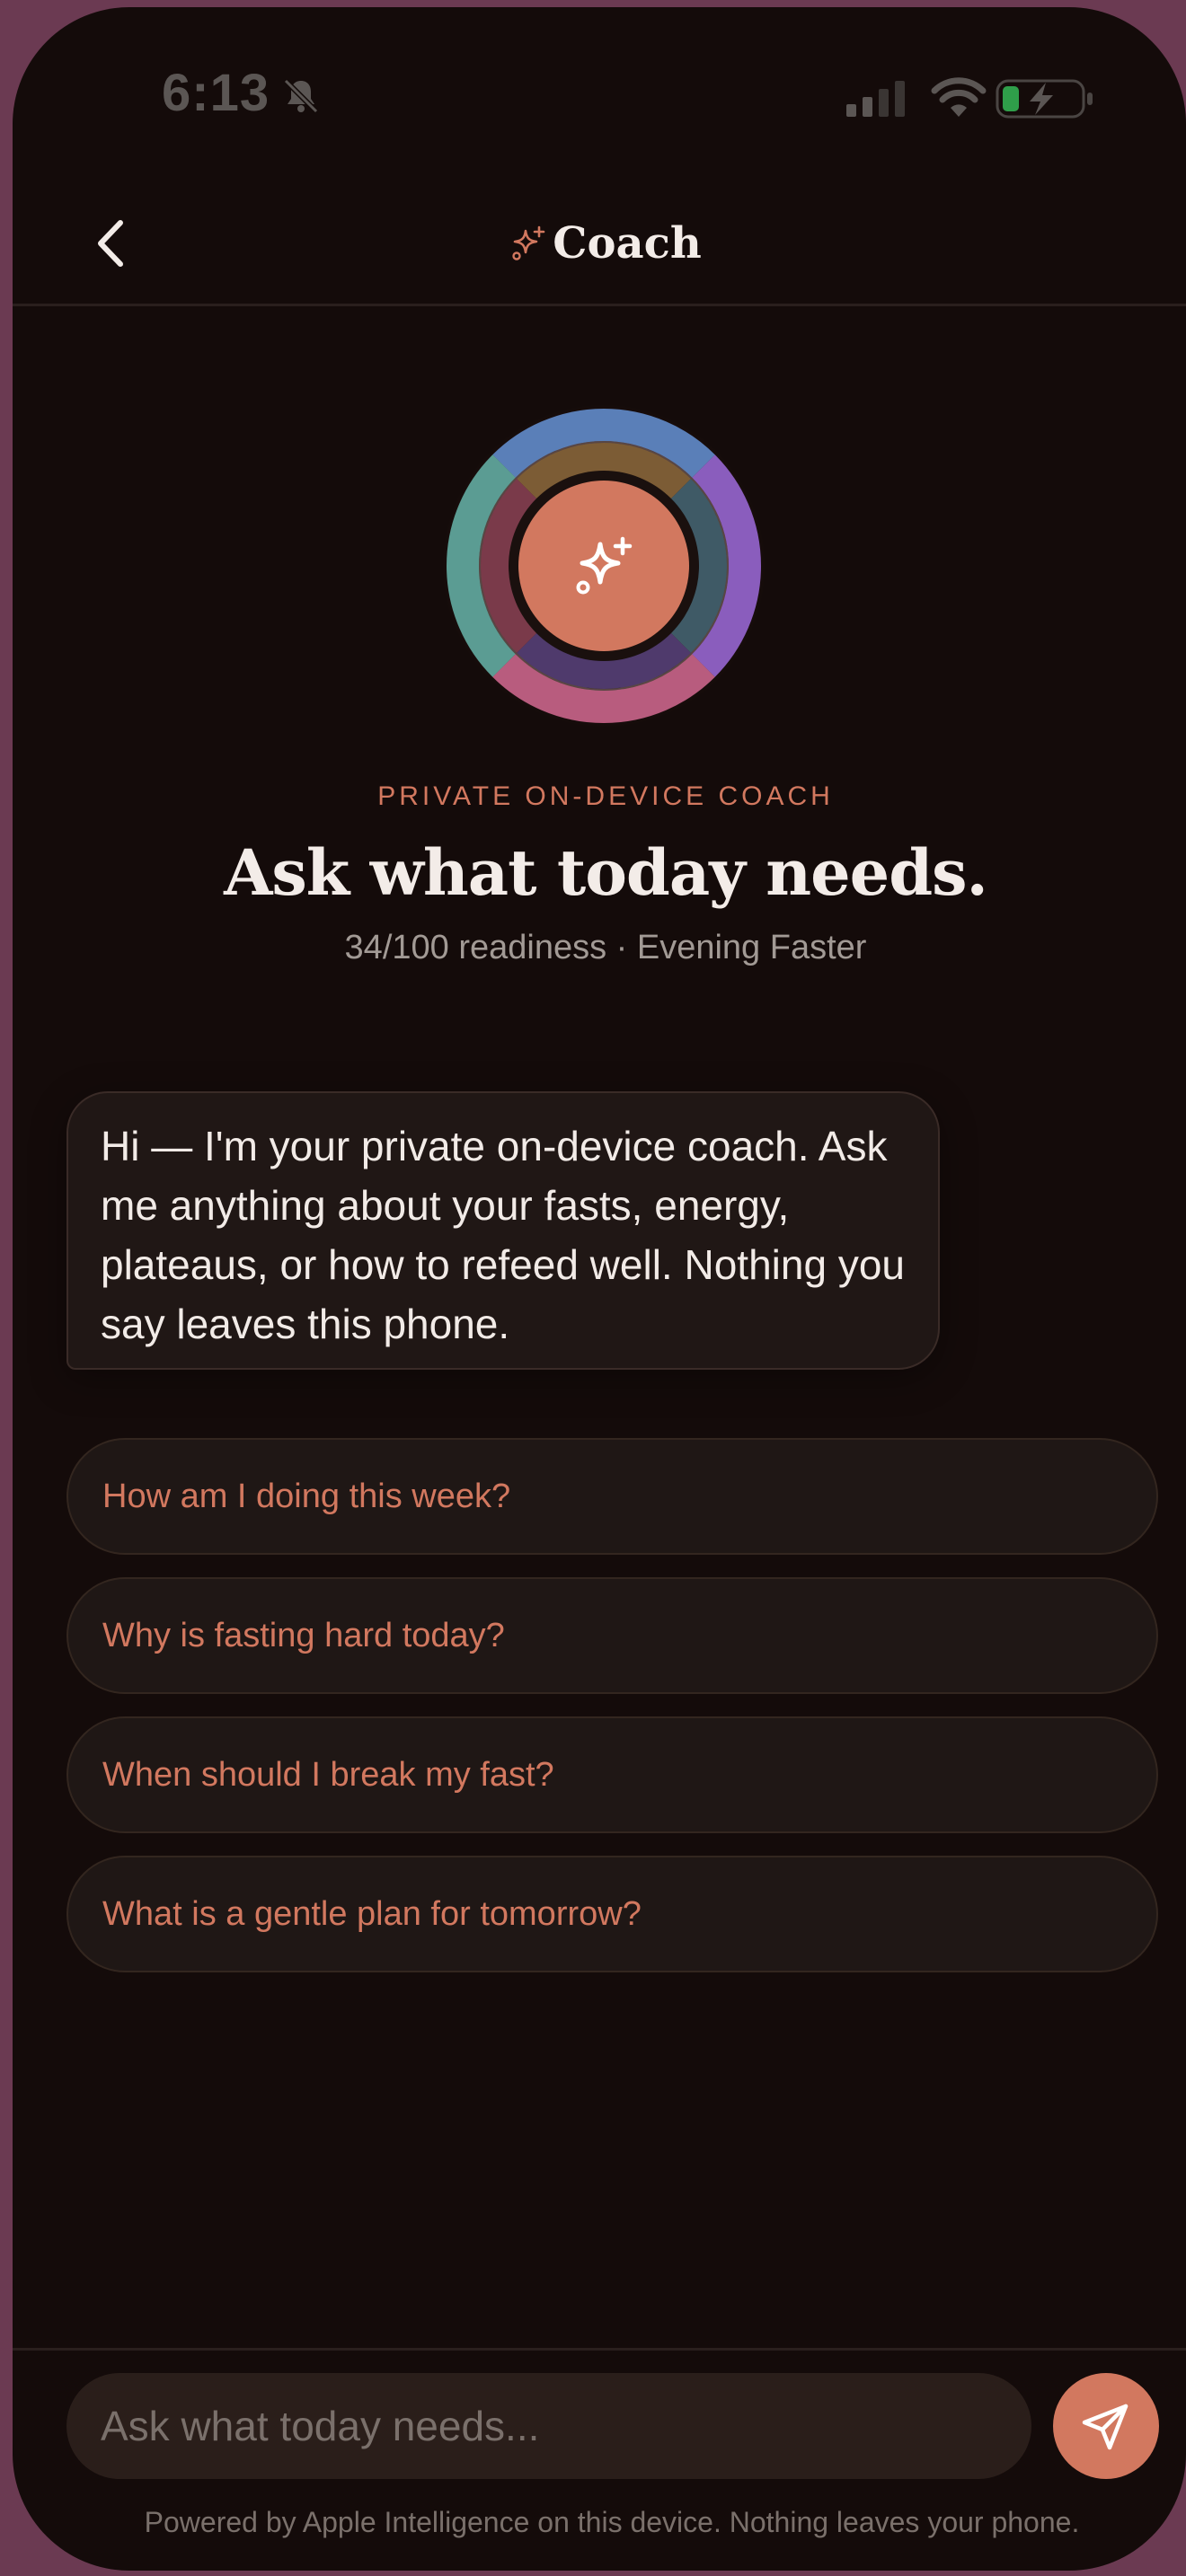 The width and height of the screenshot is (1186, 2576). What do you see at coordinates (548, 2426) in the screenshot?
I see `message-input` at bounding box center [548, 2426].